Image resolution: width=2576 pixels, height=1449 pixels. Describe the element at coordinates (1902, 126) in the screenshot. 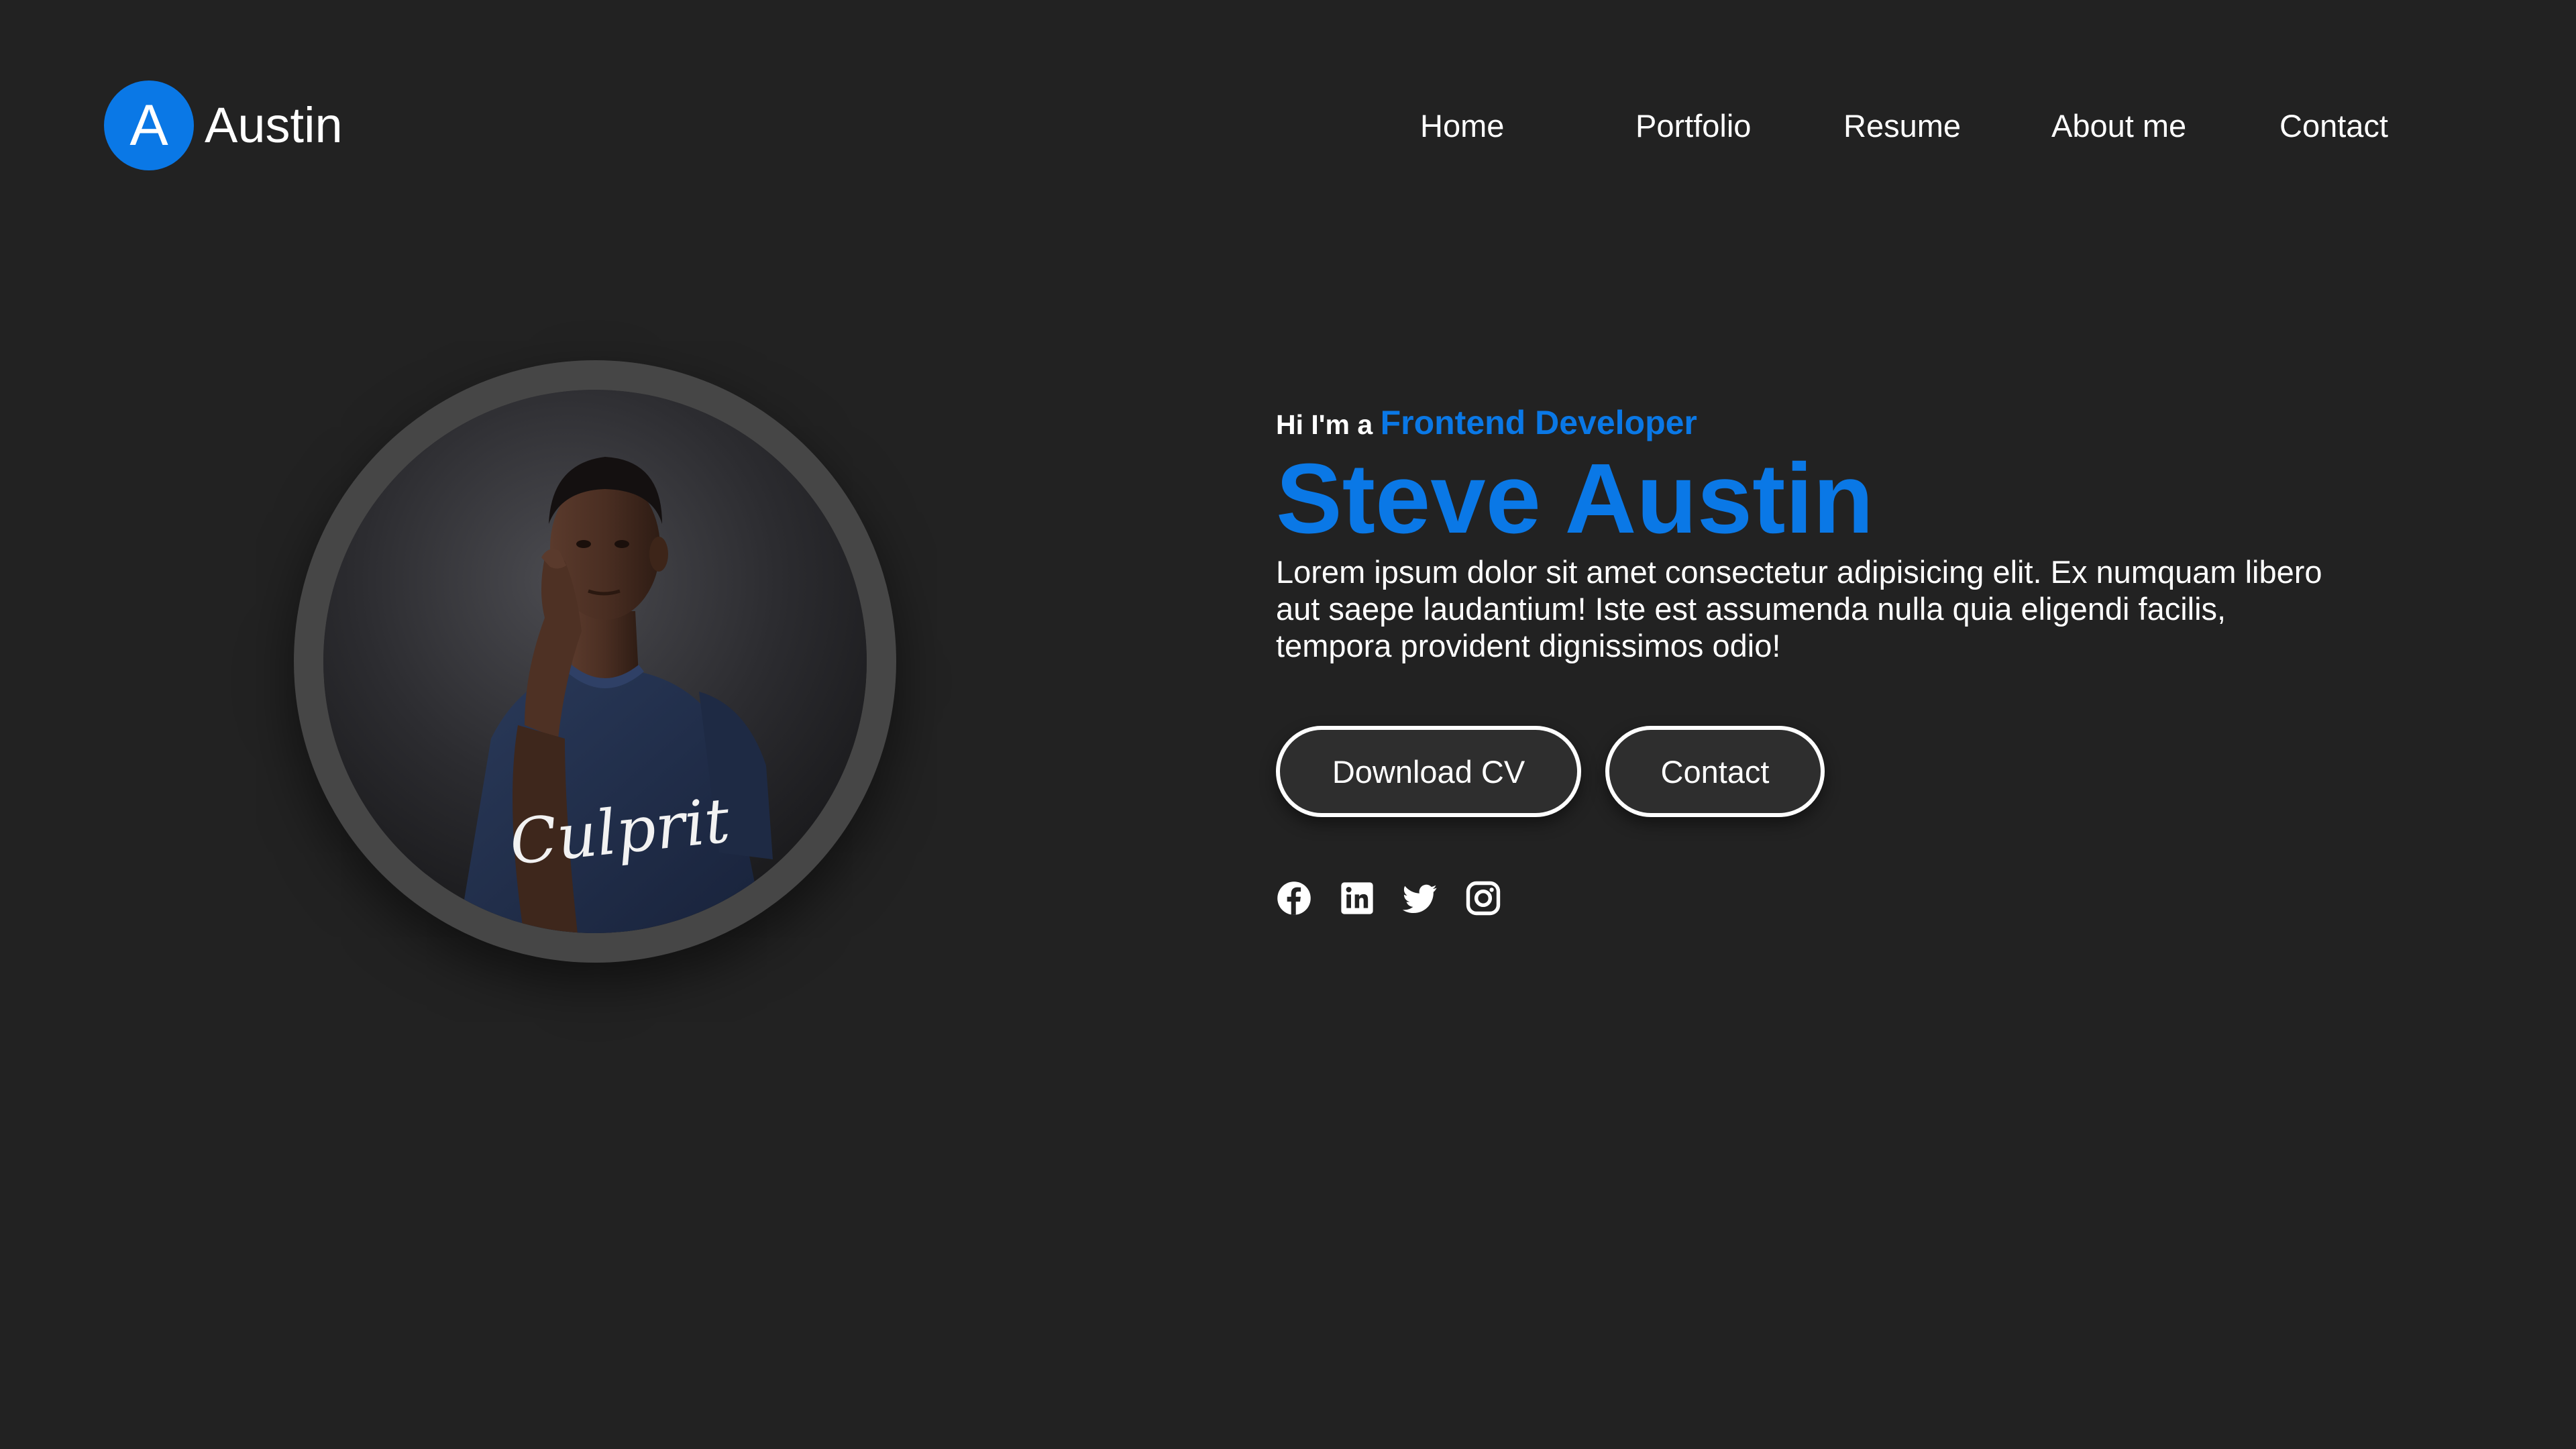

I see `nav-link-resume: Resume` at that location.